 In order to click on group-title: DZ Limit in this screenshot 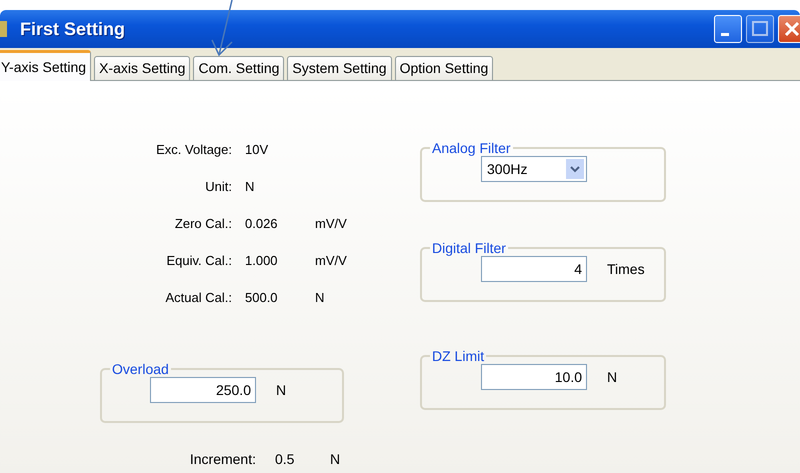, I will do `click(458, 356)`.